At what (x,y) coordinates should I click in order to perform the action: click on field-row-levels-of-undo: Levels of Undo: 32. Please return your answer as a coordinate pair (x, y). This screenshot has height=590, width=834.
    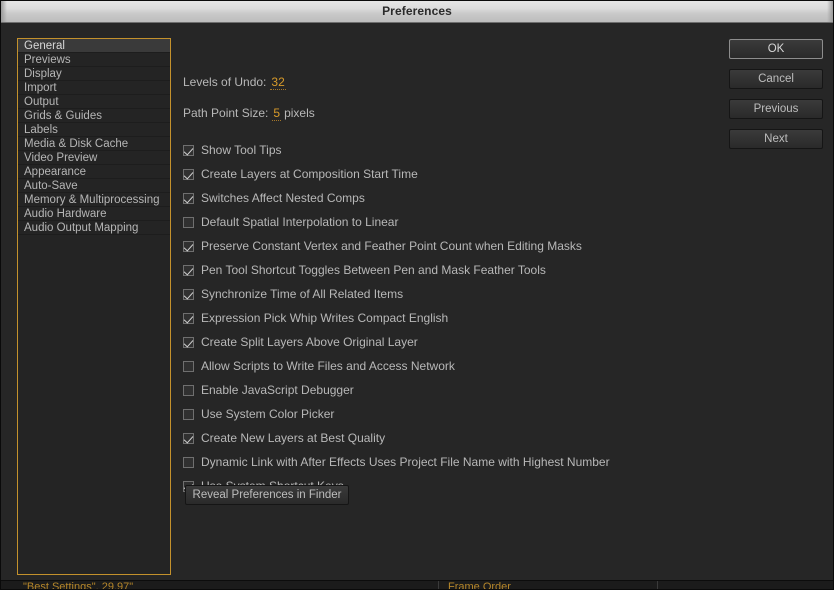
    Looking at the image, I should click on (234, 82).